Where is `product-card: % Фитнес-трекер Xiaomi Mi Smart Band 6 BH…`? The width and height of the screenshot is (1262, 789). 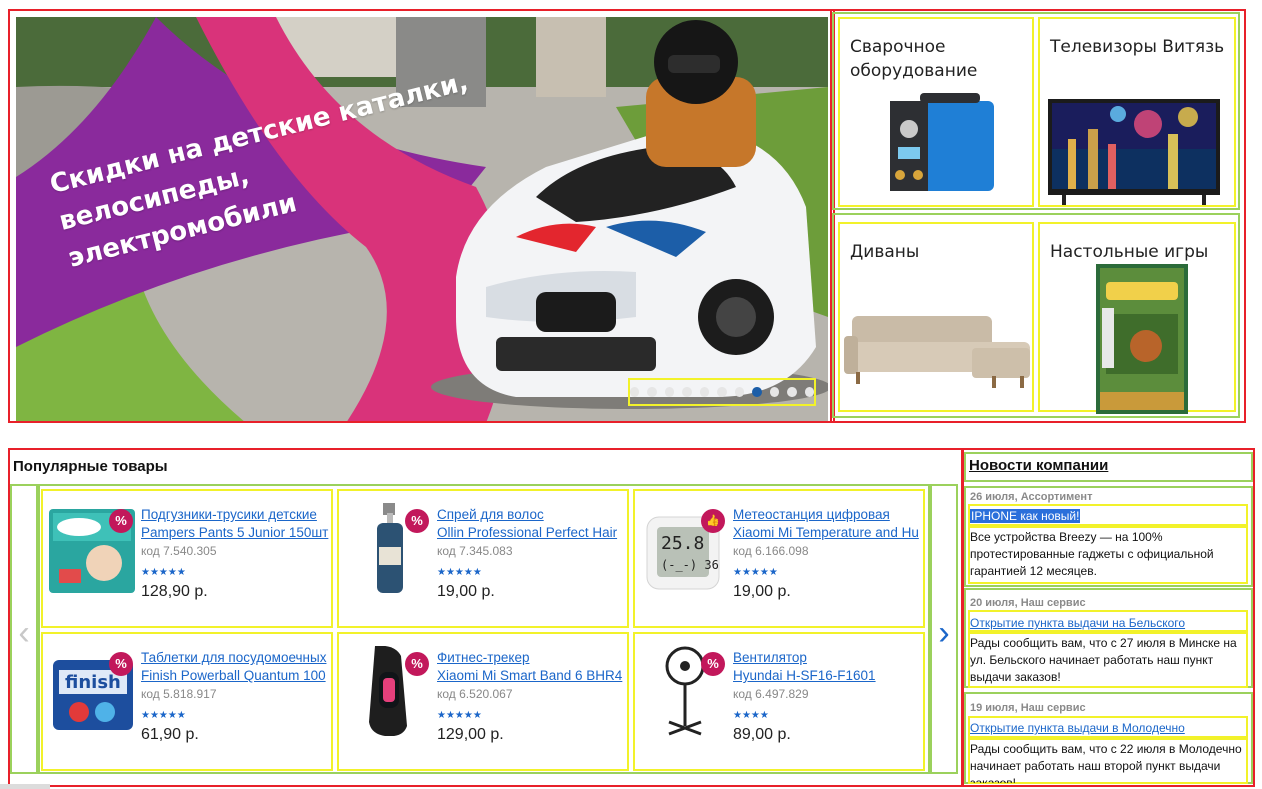 product-card: % Фитнес-трекер Xiaomi Mi Smart Band 6 BH… is located at coordinates (483, 701).